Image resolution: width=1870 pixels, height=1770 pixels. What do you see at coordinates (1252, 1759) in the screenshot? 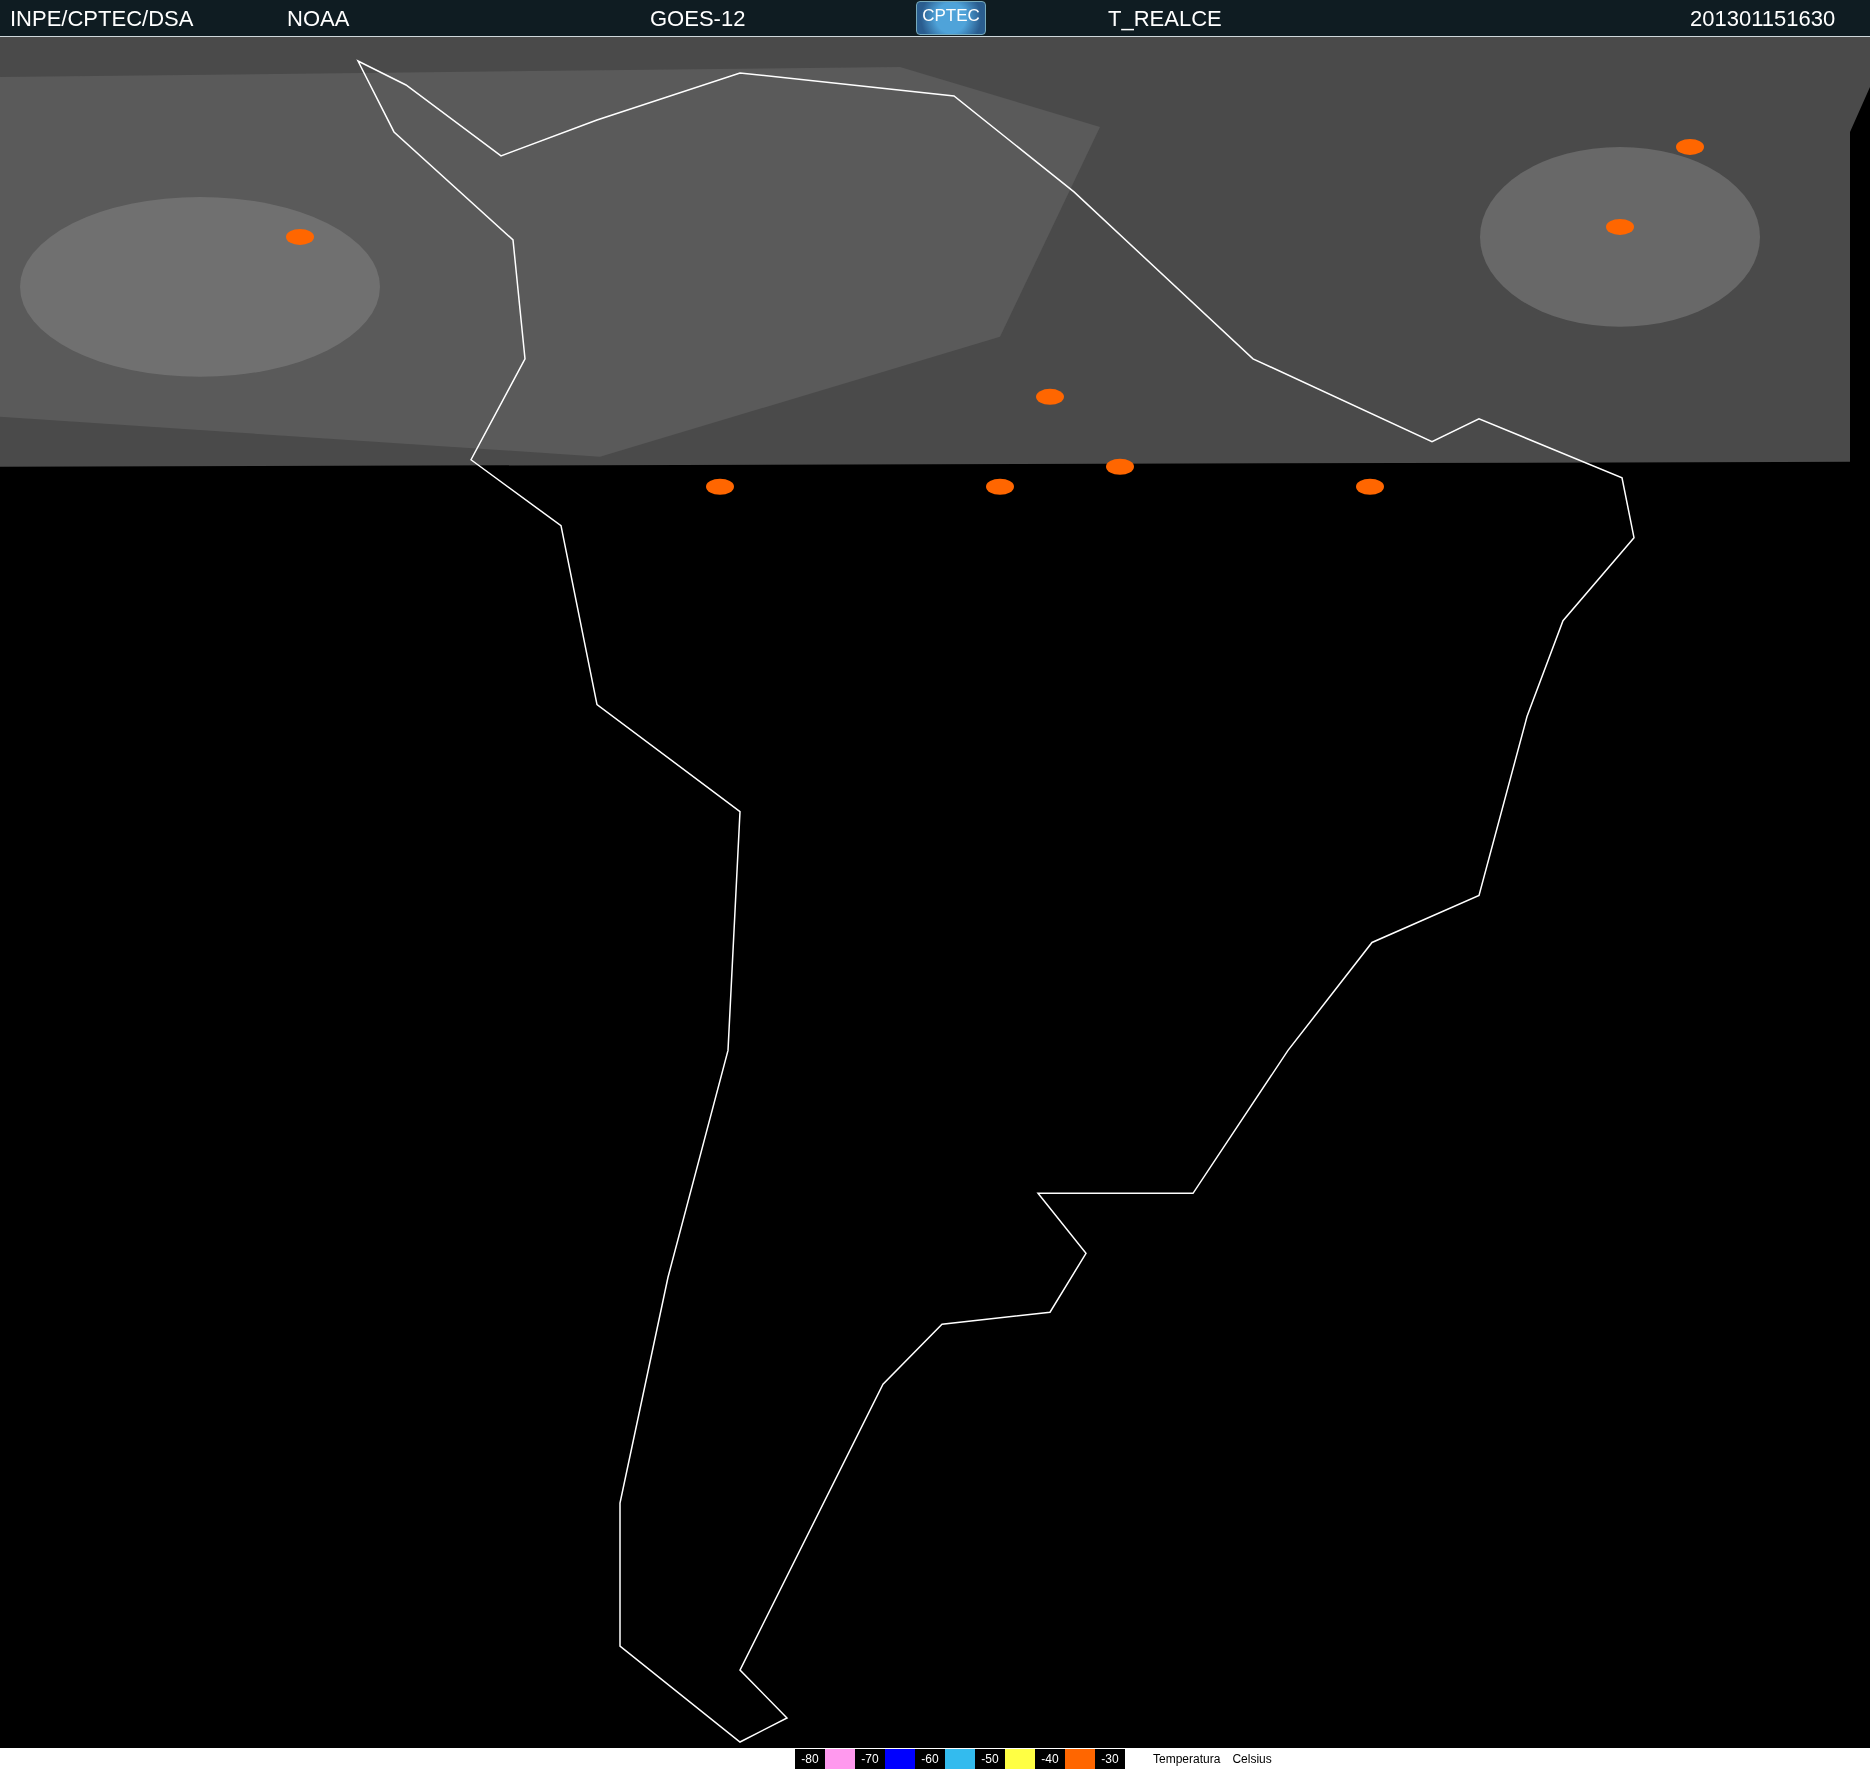
I see `legend-caption: Celsius` at bounding box center [1252, 1759].